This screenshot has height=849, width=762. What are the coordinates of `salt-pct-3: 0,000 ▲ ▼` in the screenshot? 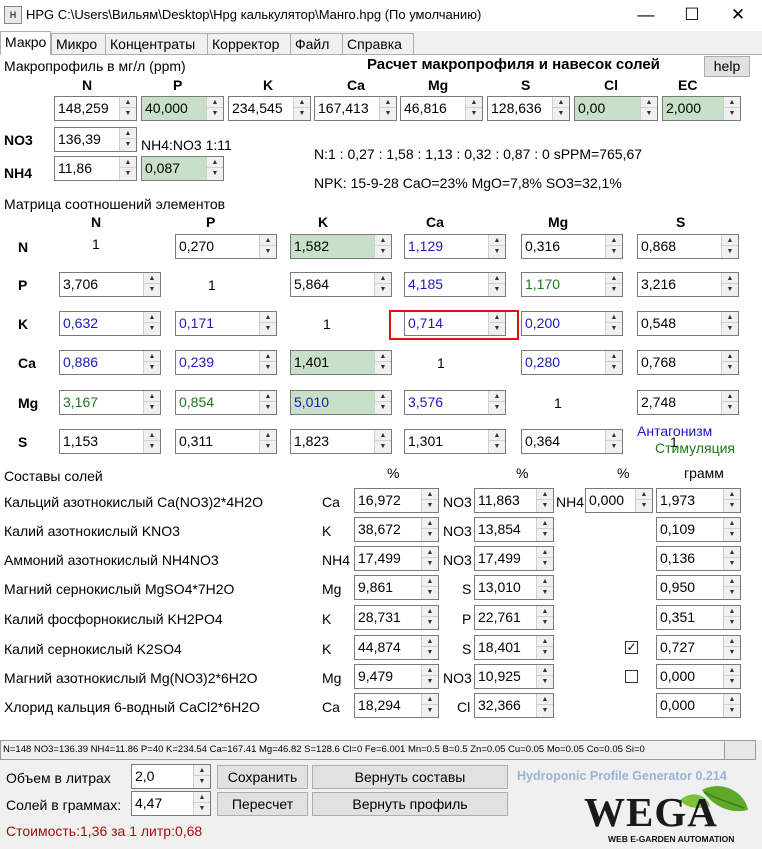 It's located at (619, 500).